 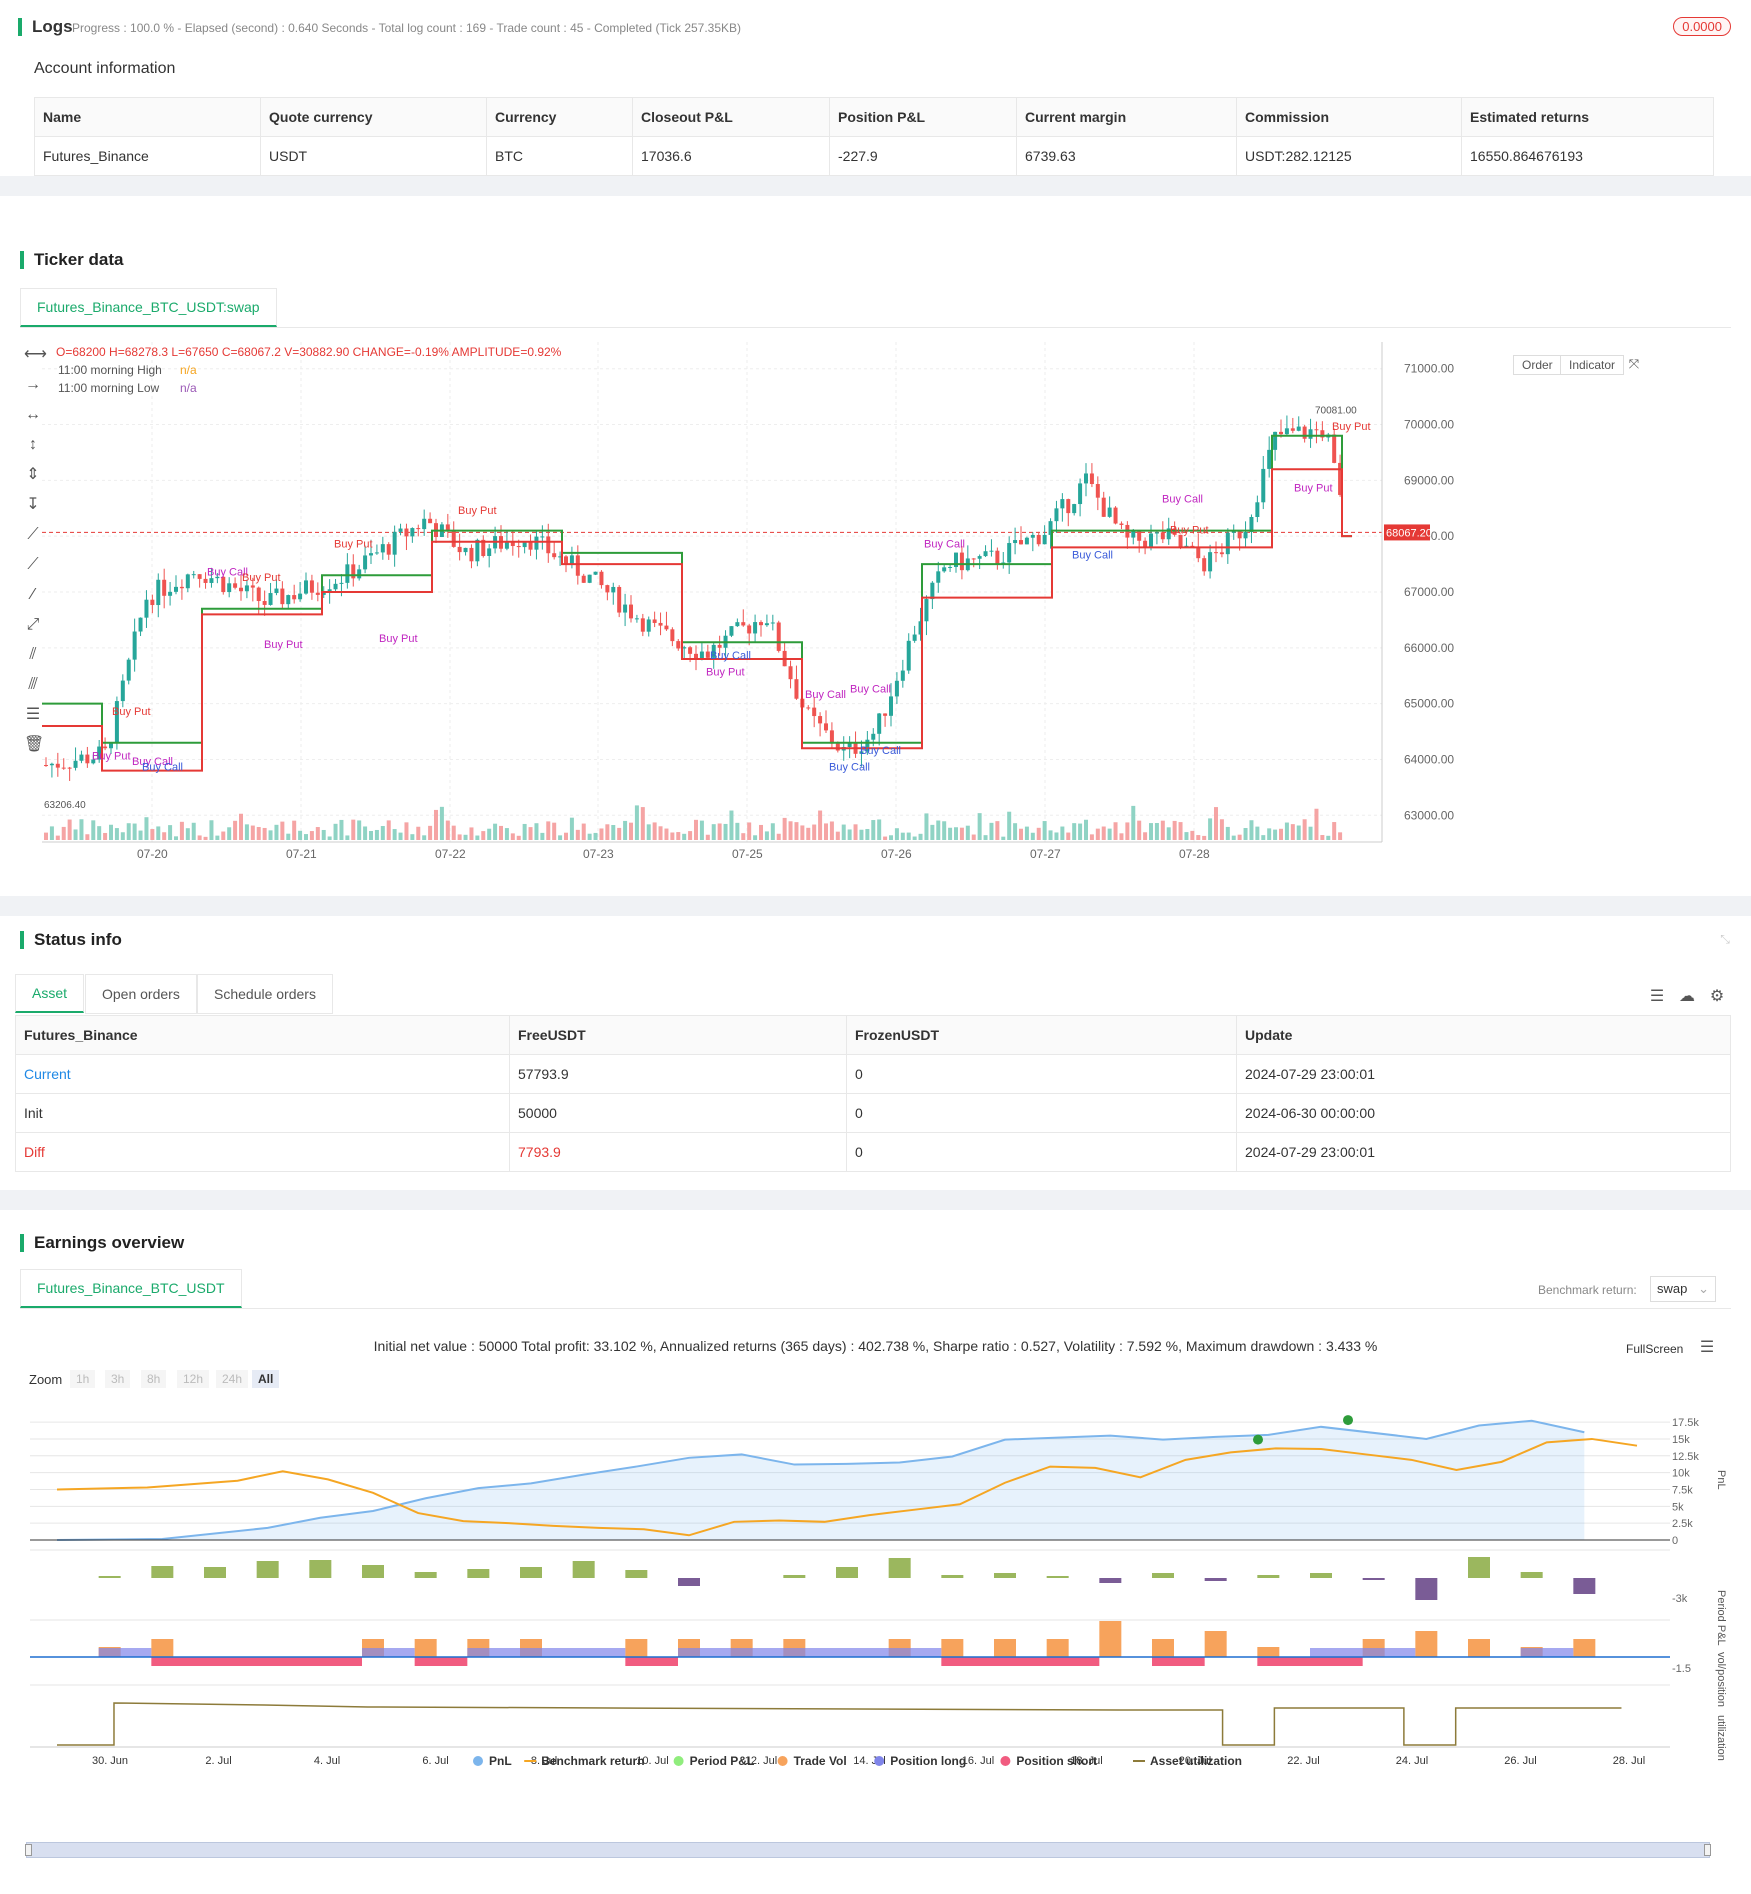 What do you see at coordinates (1707, 1850) in the screenshot?
I see `scrollbar-right-handle` at bounding box center [1707, 1850].